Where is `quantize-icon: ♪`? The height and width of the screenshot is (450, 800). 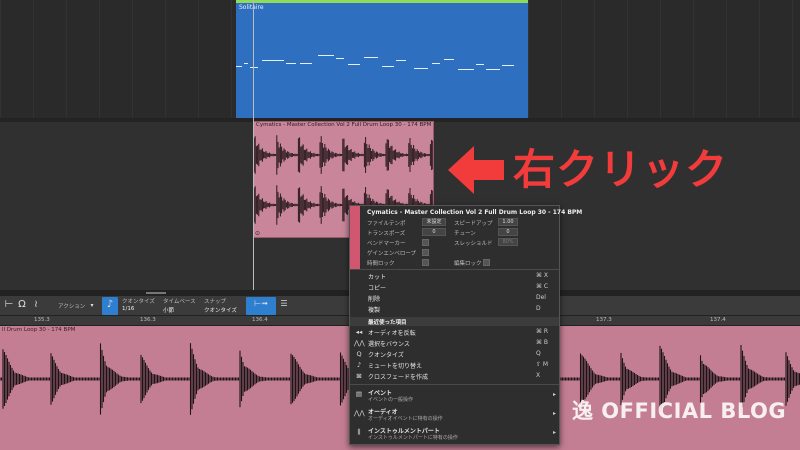
quantize-icon: ♪ is located at coordinates (110, 304).